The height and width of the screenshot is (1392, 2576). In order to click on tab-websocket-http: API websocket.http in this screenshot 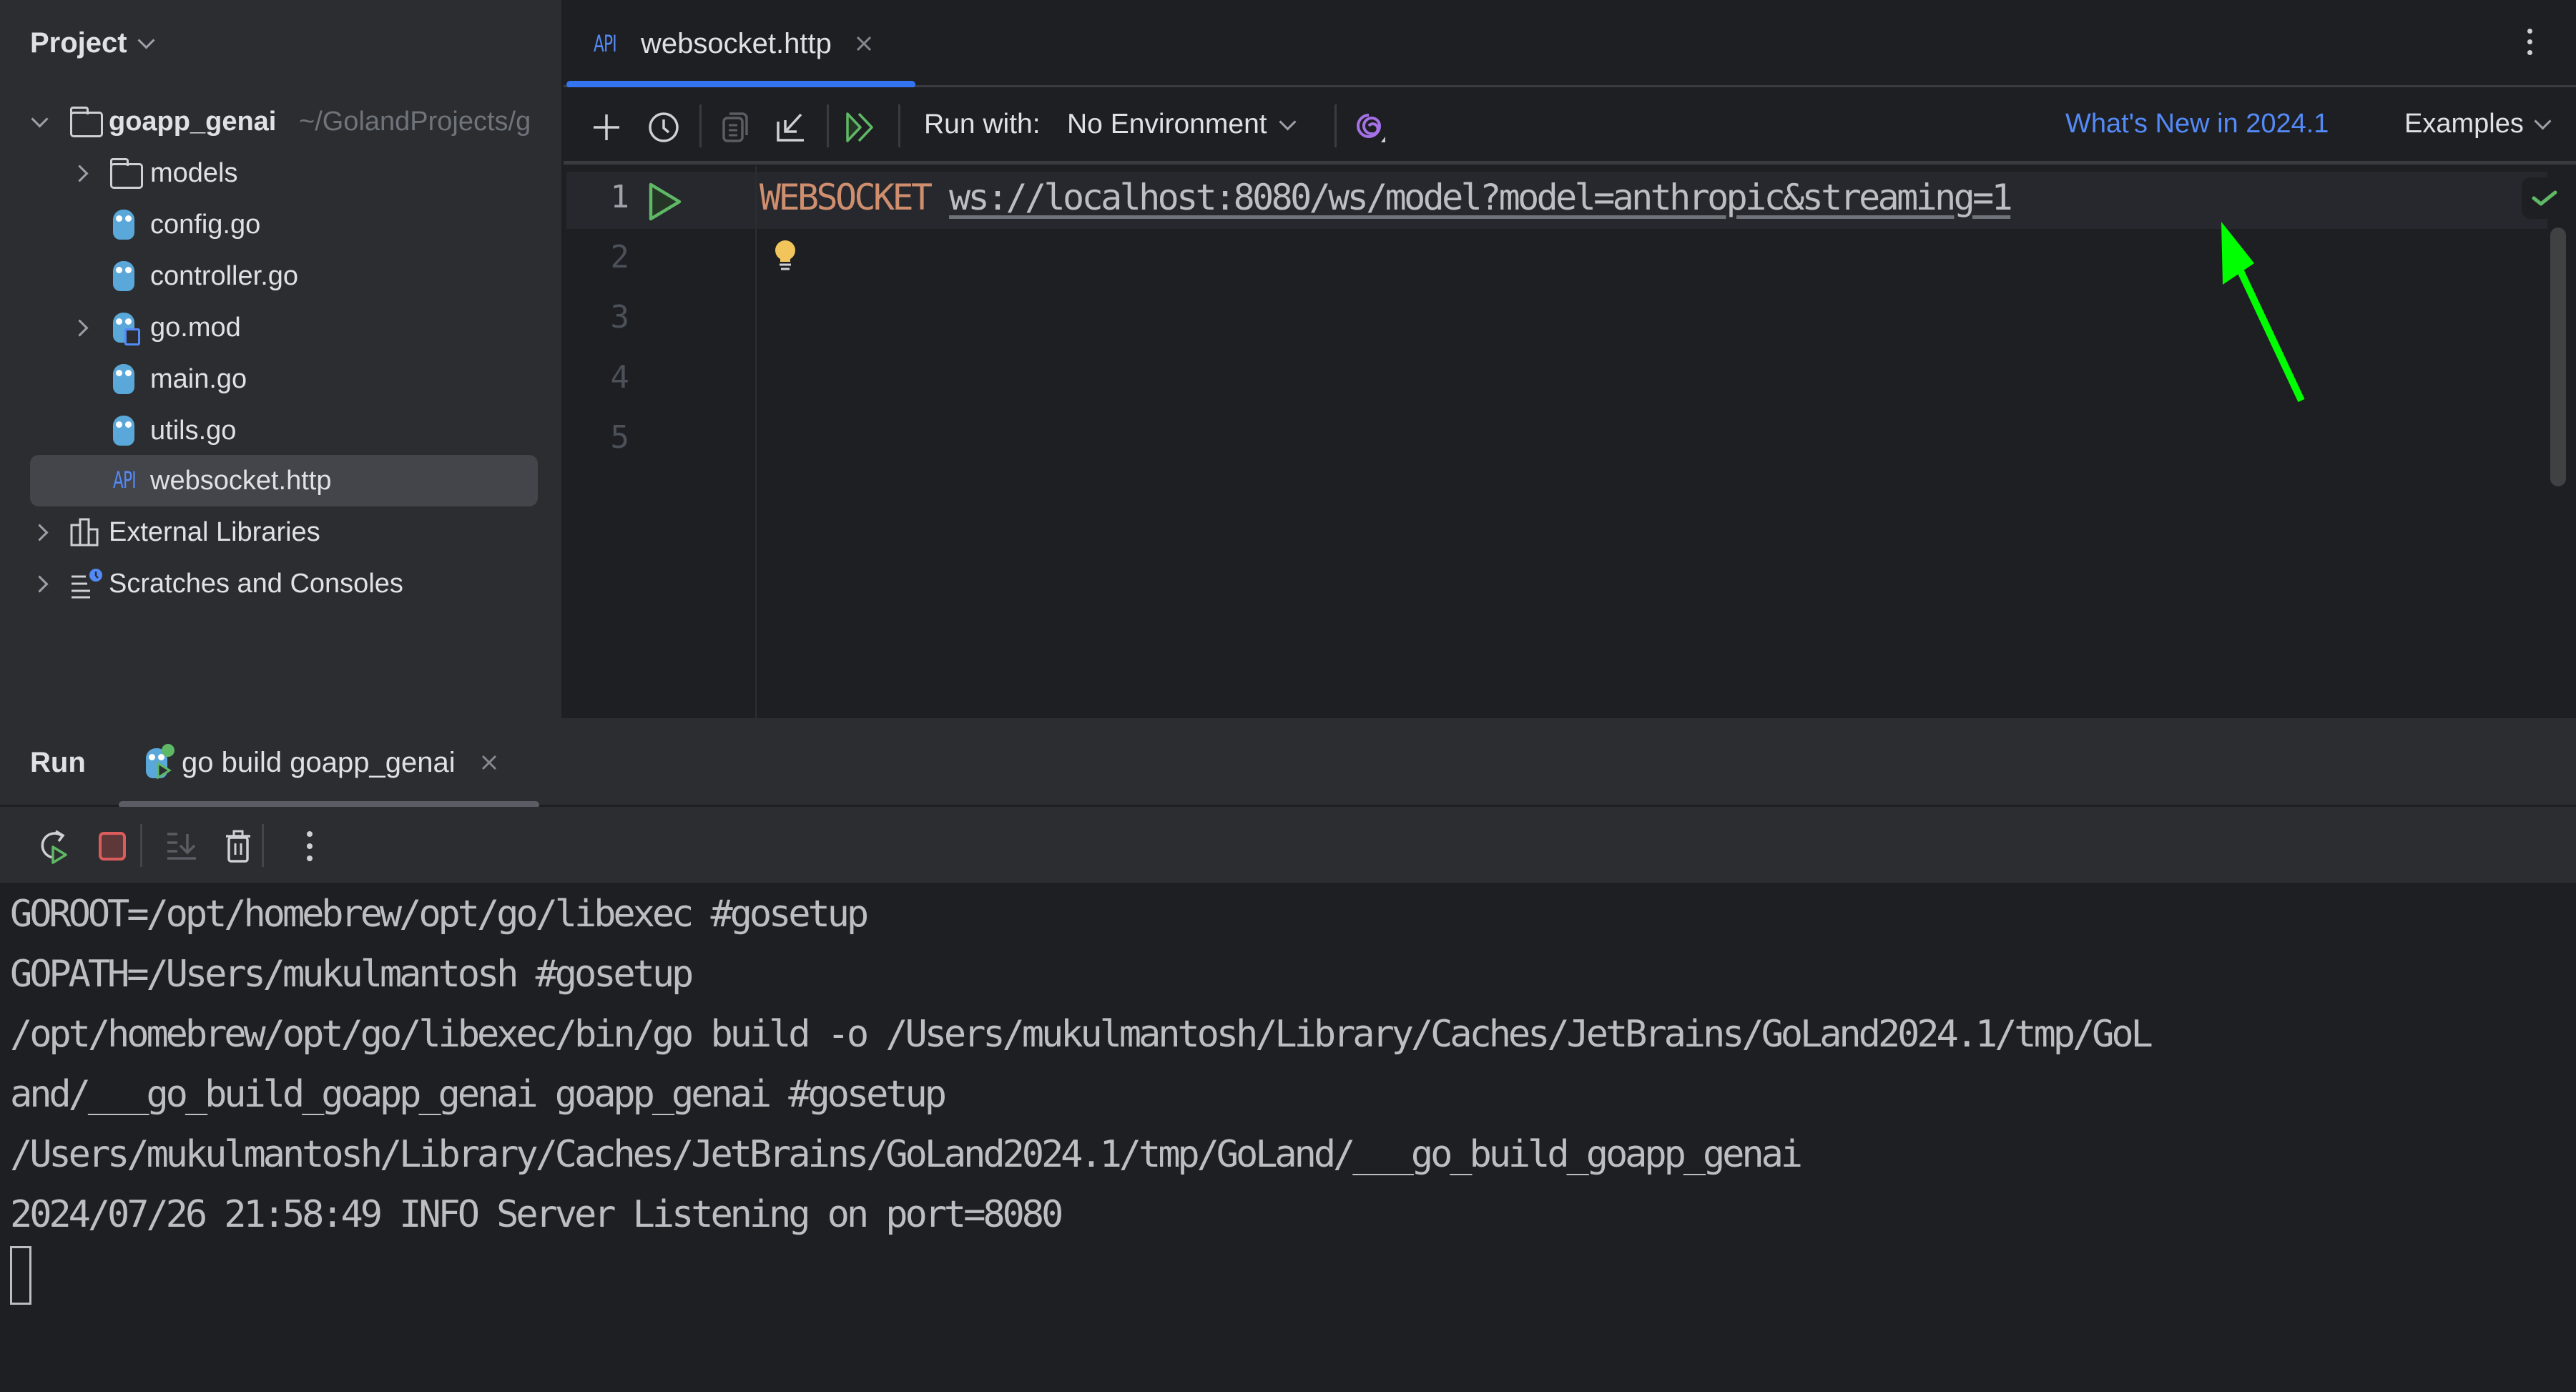, I will do `click(723, 43)`.